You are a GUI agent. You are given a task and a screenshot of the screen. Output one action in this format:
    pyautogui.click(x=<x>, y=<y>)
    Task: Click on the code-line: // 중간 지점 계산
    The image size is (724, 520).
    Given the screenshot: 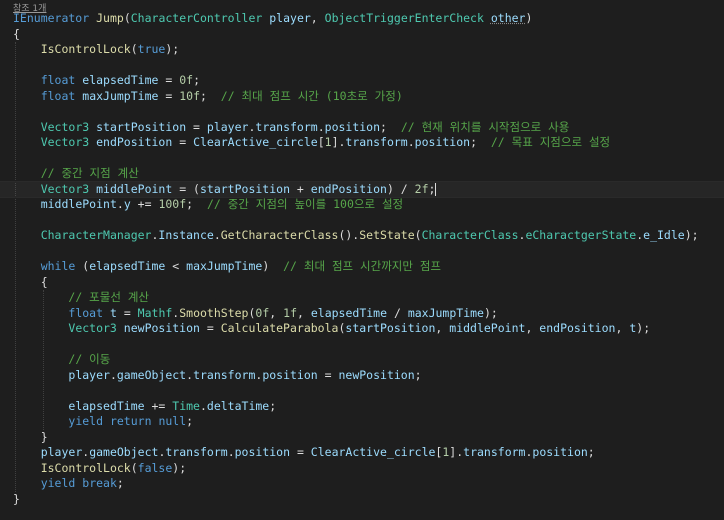 What is the action you would take?
    pyautogui.click(x=76, y=173)
    